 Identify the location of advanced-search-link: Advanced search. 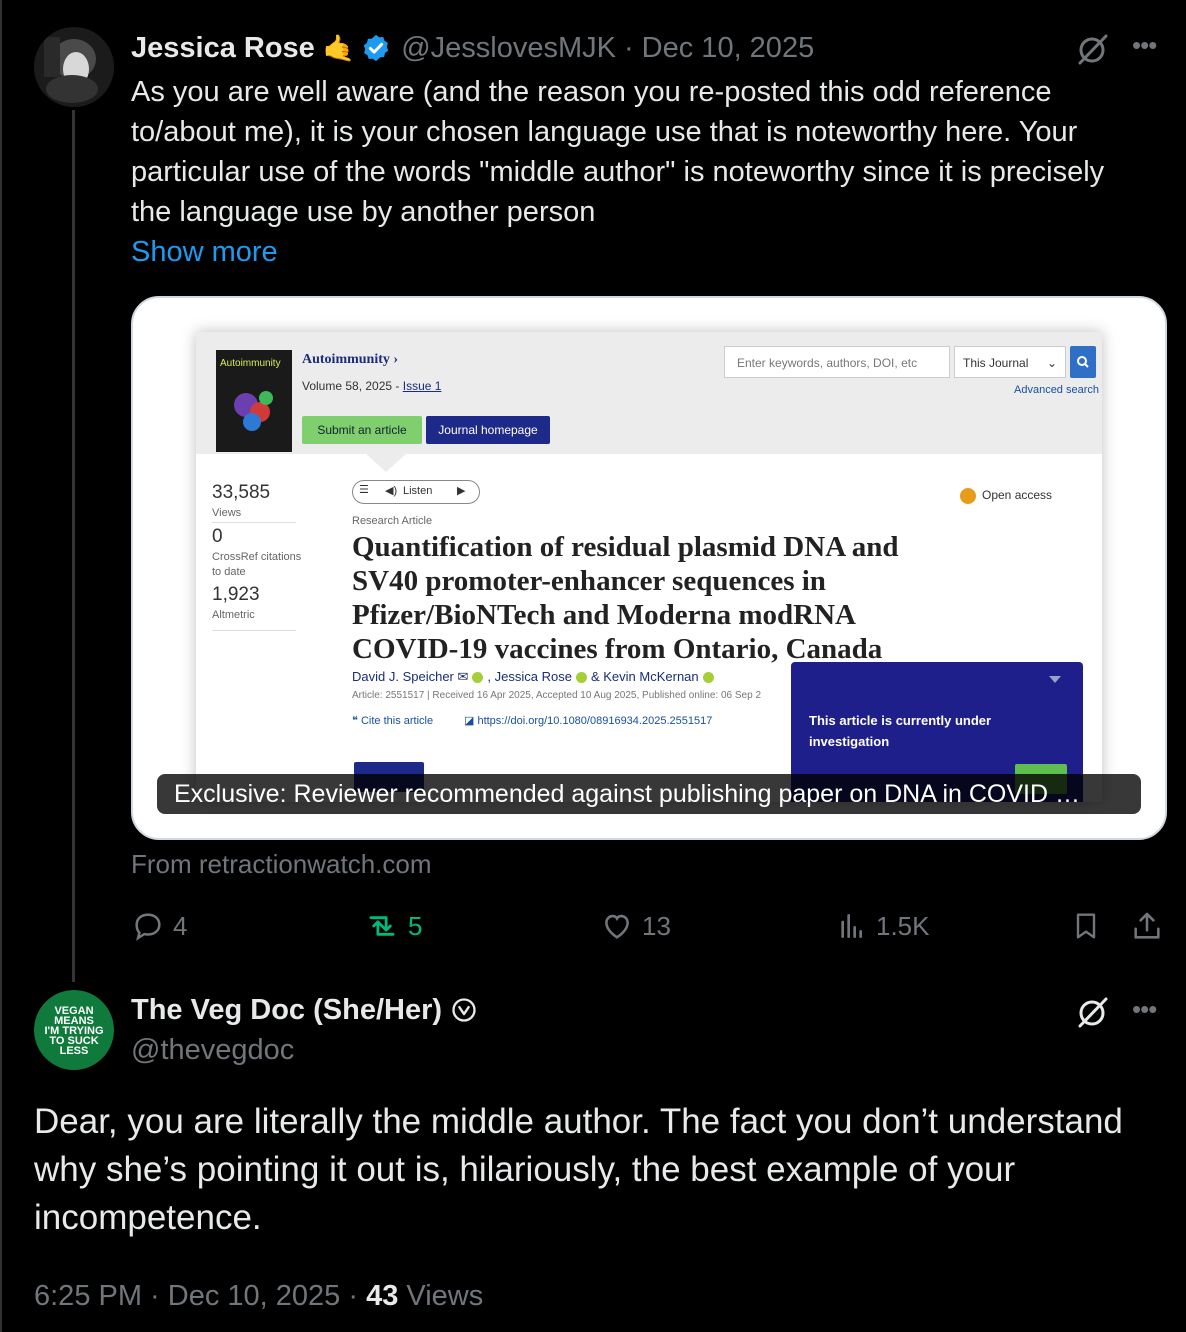
(1056, 390).